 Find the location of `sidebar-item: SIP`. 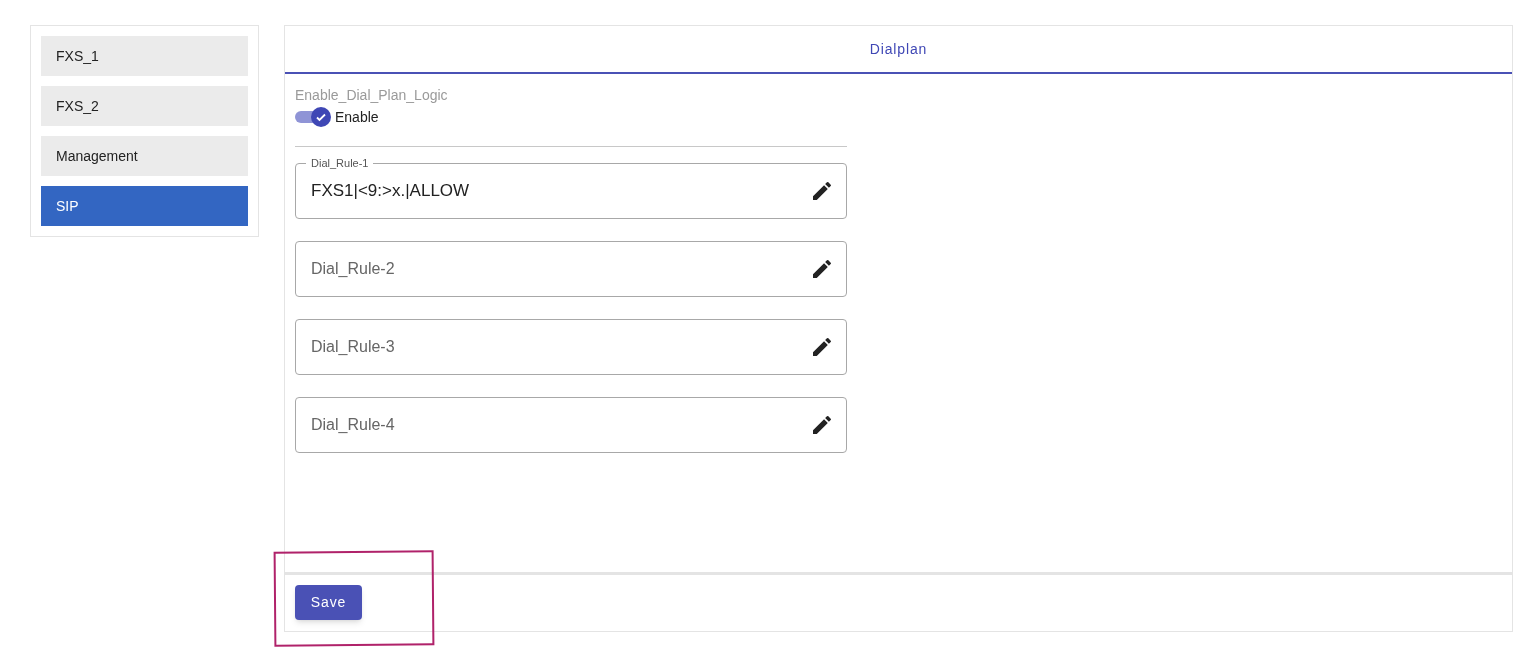

sidebar-item: SIP is located at coordinates (144, 206).